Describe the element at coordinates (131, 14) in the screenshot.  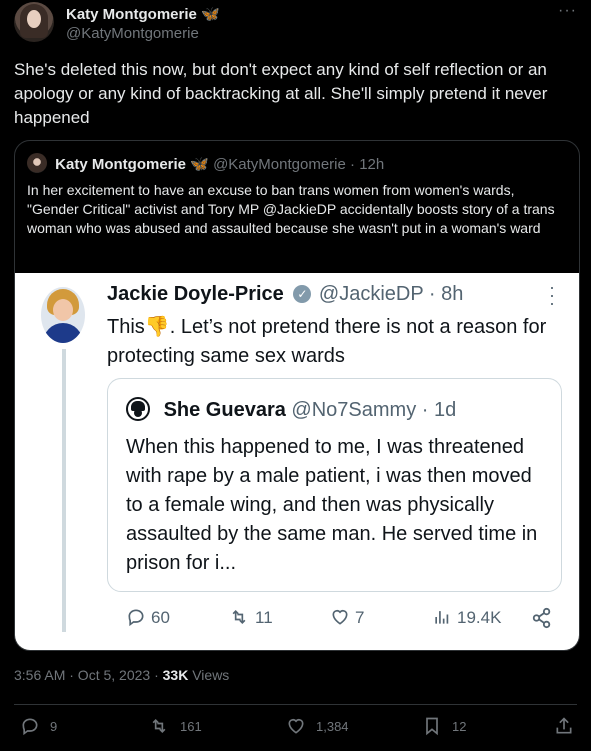
I see `author-name-text: Katy Montgomerie` at that location.